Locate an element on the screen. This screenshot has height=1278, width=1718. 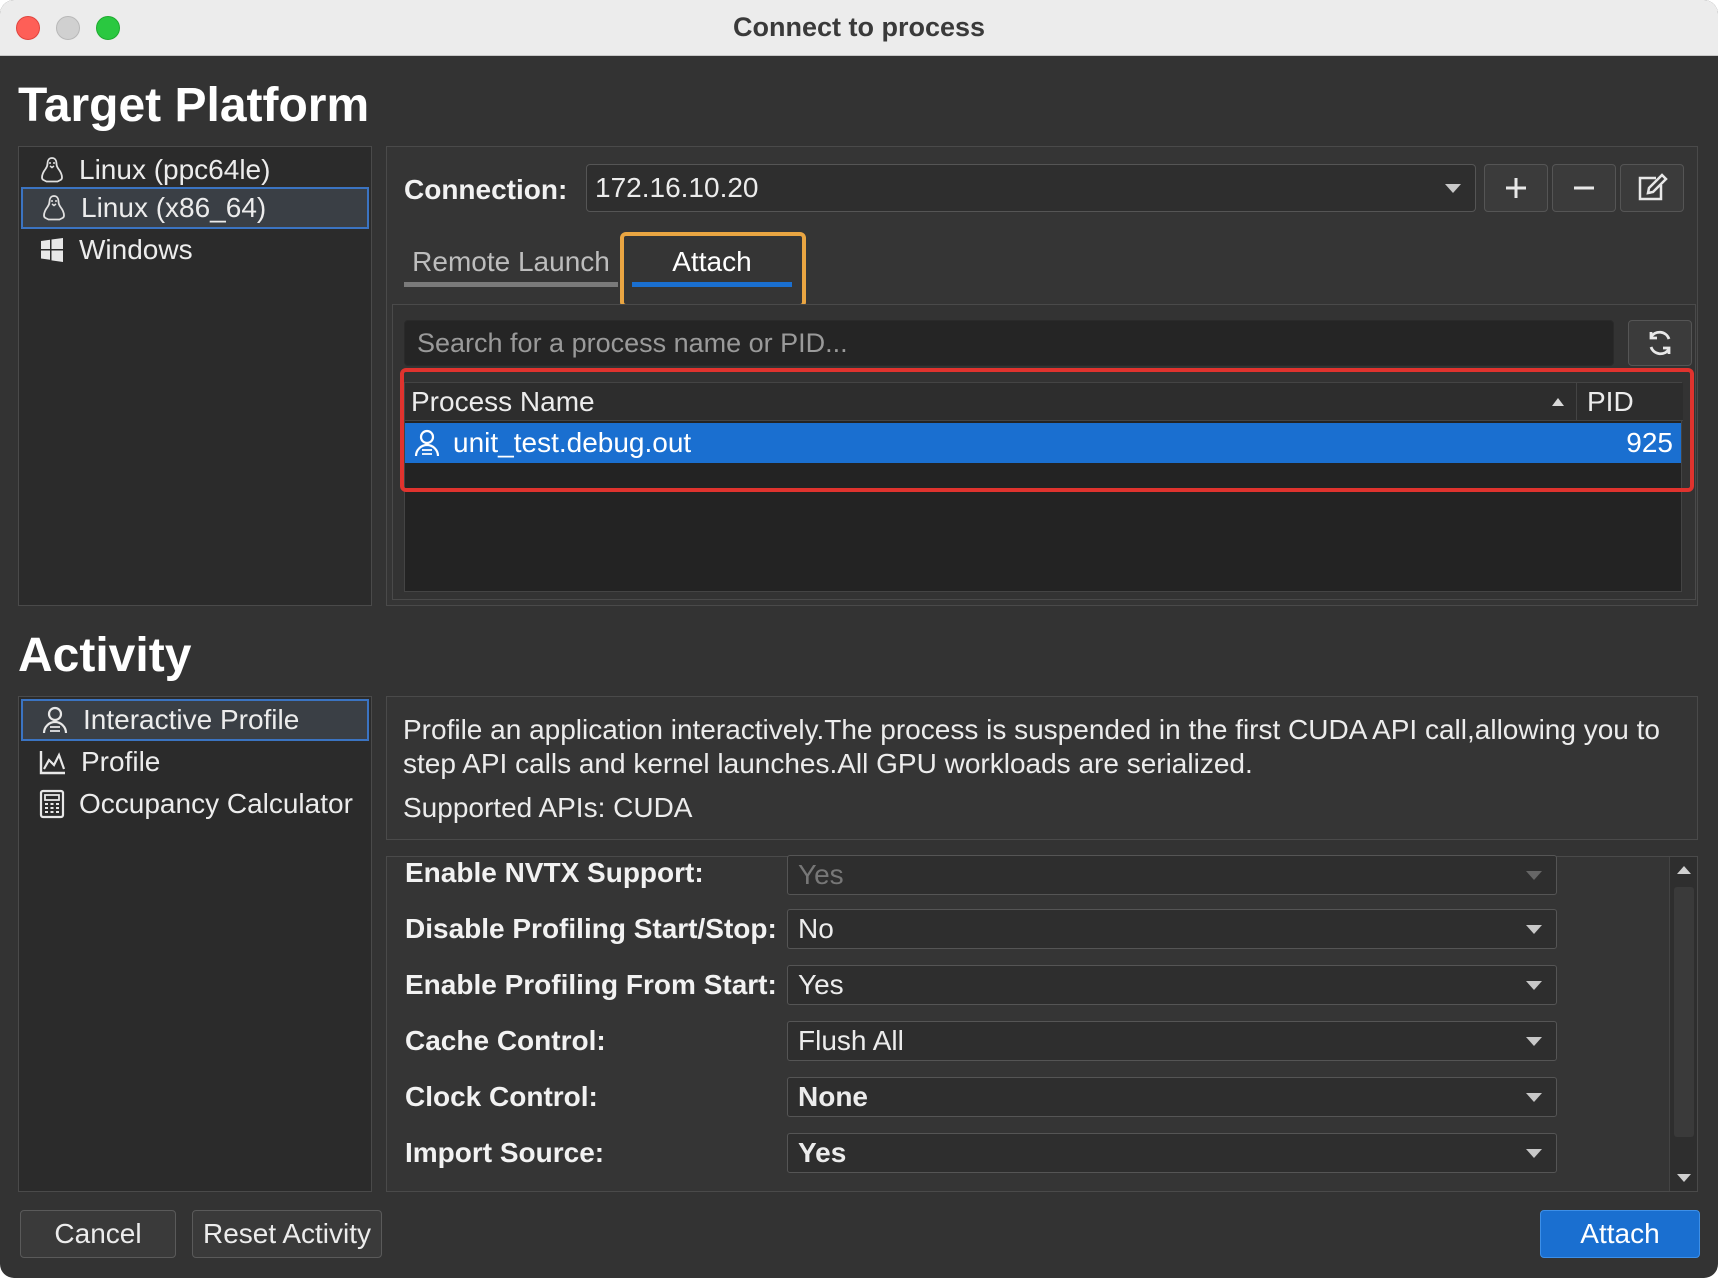
setting-combo-cache-control: Flush All is located at coordinates (1172, 1041).